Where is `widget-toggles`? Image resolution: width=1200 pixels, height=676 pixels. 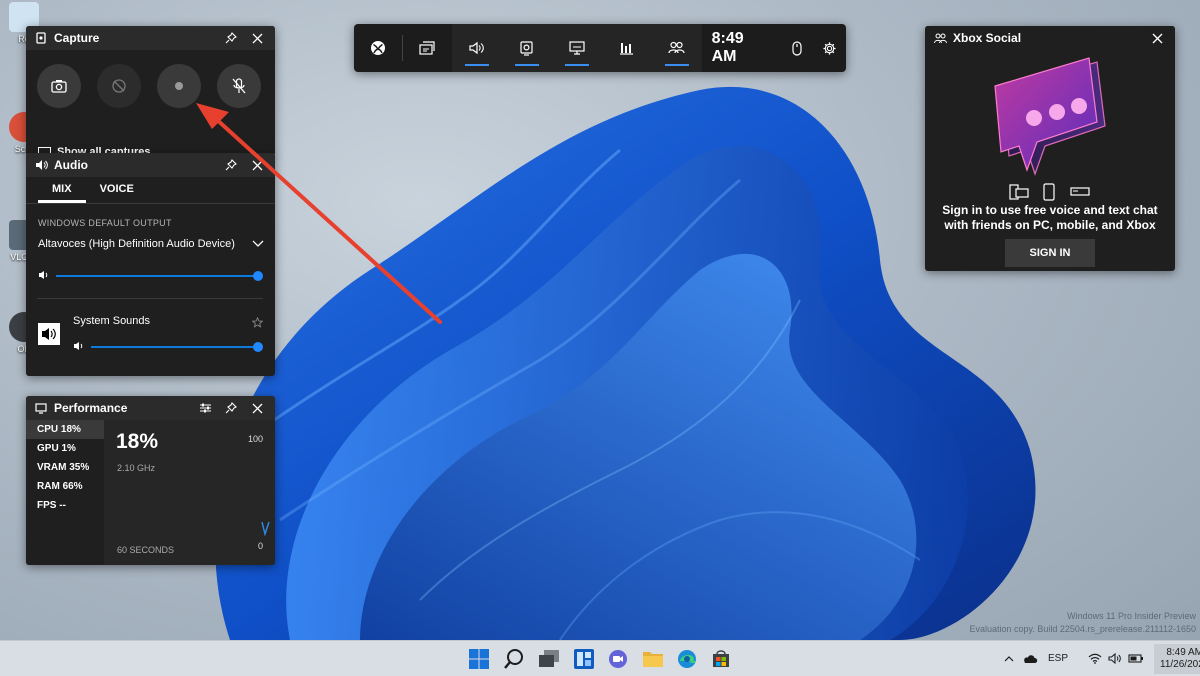 widget-toggles is located at coordinates (576, 48).